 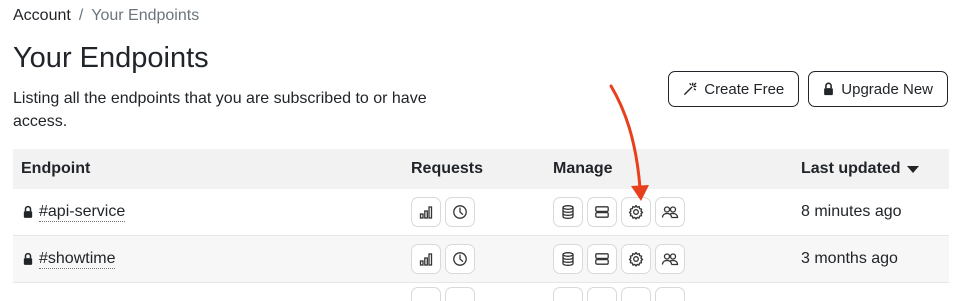 What do you see at coordinates (77, 259) in the screenshot?
I see `endpoint-link: #showtime` at bounding box center [77, 259].